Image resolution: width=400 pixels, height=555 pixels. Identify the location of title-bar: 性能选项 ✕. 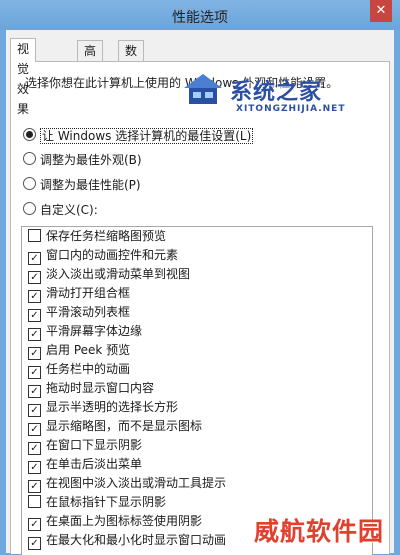
(200, 15).